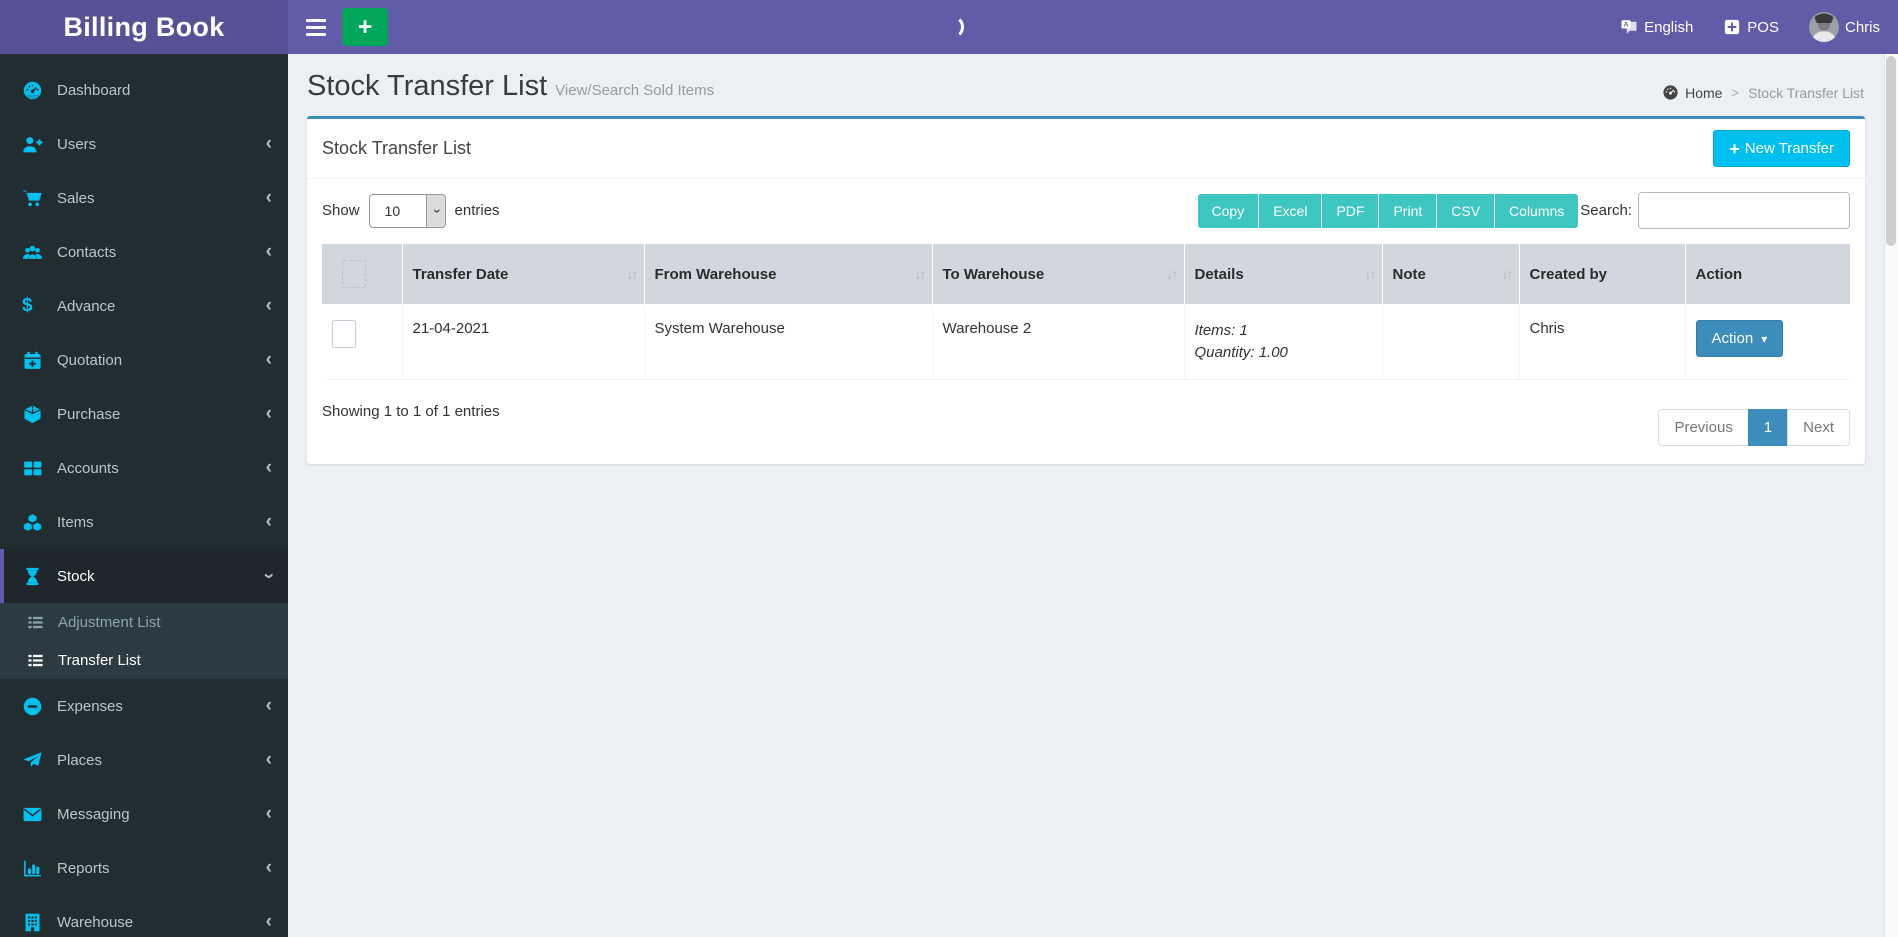 The width and height of the screenshot is (1898, 937). What do you see at coordinates (344, 334) in the screenshot?
I see `row-checkbox` at bounding box center [344, 334].